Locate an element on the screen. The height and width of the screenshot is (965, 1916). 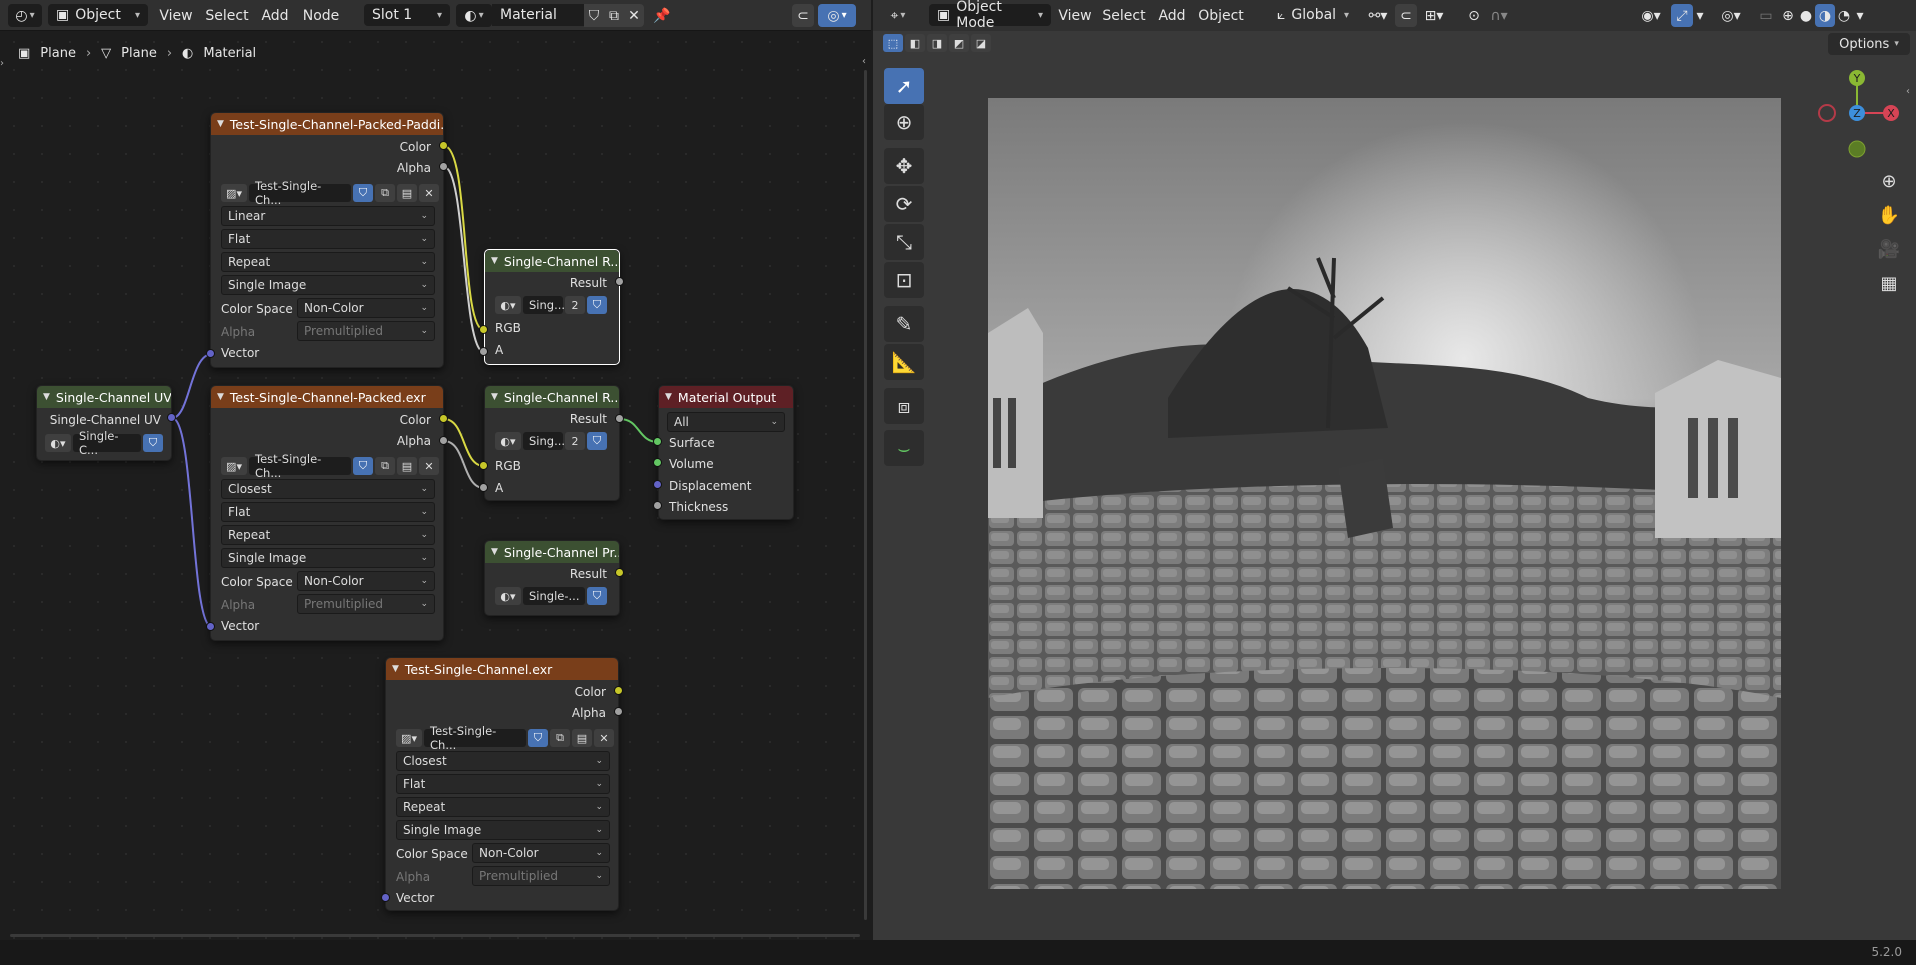
projection-dropdown: Flat ⌄ is located at coordinates (503, 784).